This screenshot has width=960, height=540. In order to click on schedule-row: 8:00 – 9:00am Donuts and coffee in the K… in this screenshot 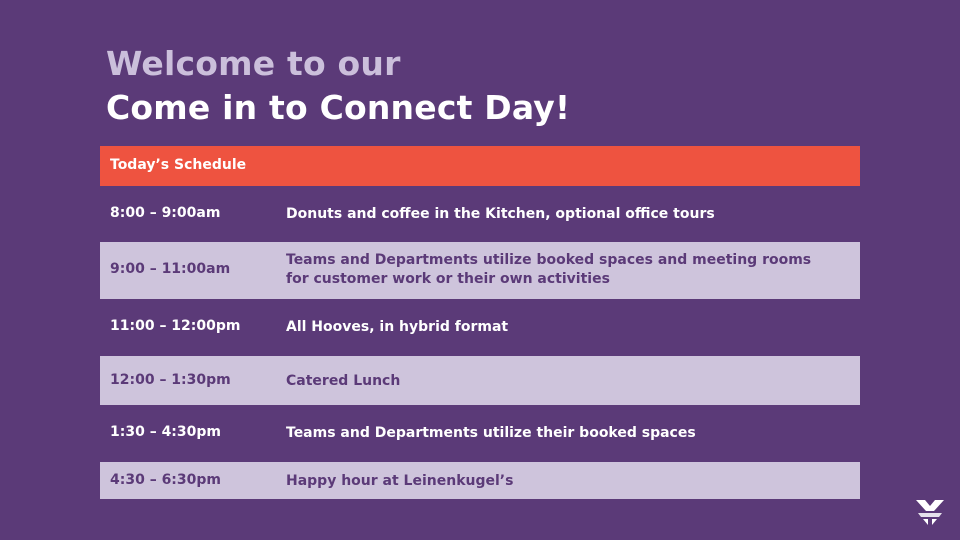, I will do `click(480, 214)`.